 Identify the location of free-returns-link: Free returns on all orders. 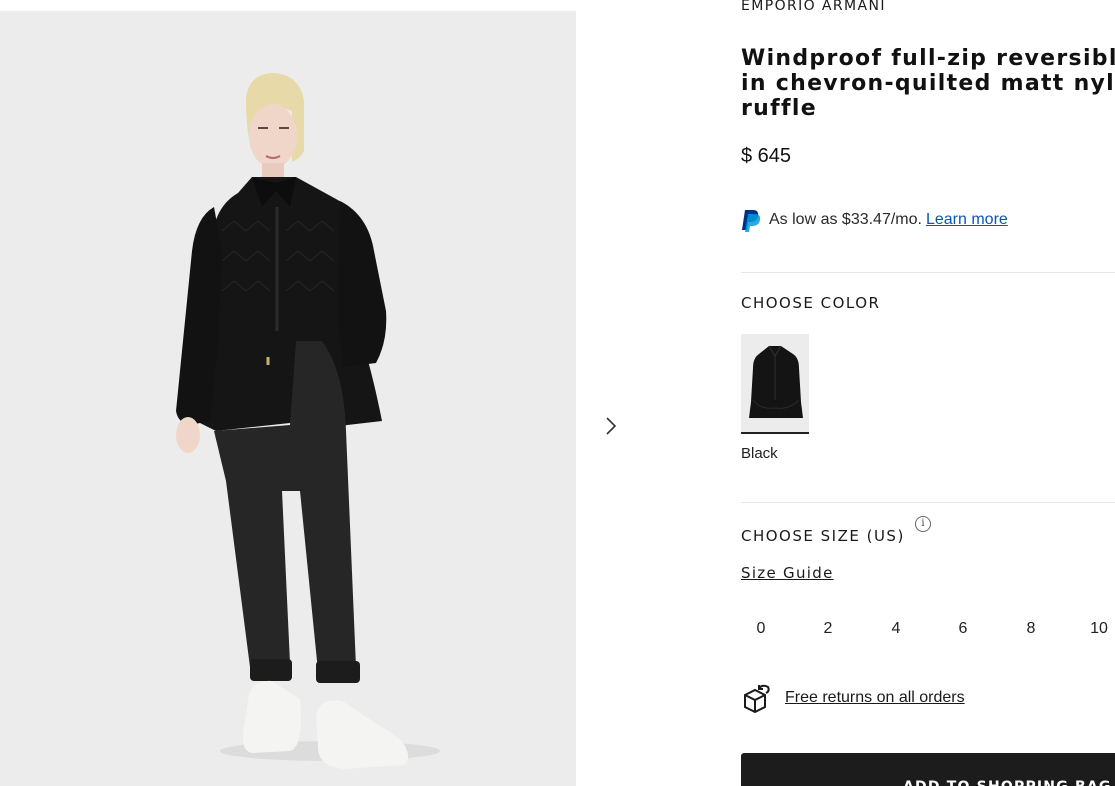
(875, 698).